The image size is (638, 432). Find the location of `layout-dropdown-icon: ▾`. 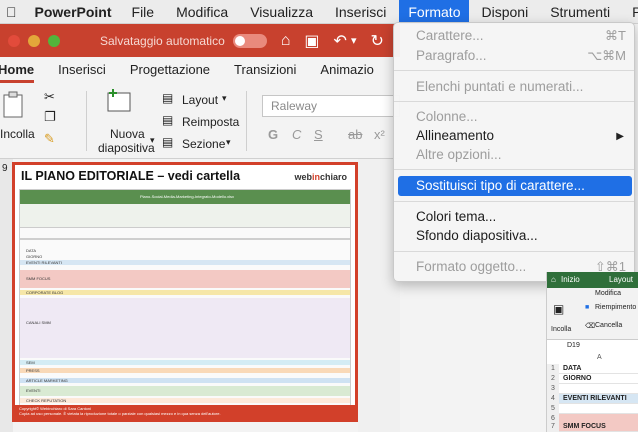

layout-dropdown-icon: ▾ is located at coordinates (224, 98).